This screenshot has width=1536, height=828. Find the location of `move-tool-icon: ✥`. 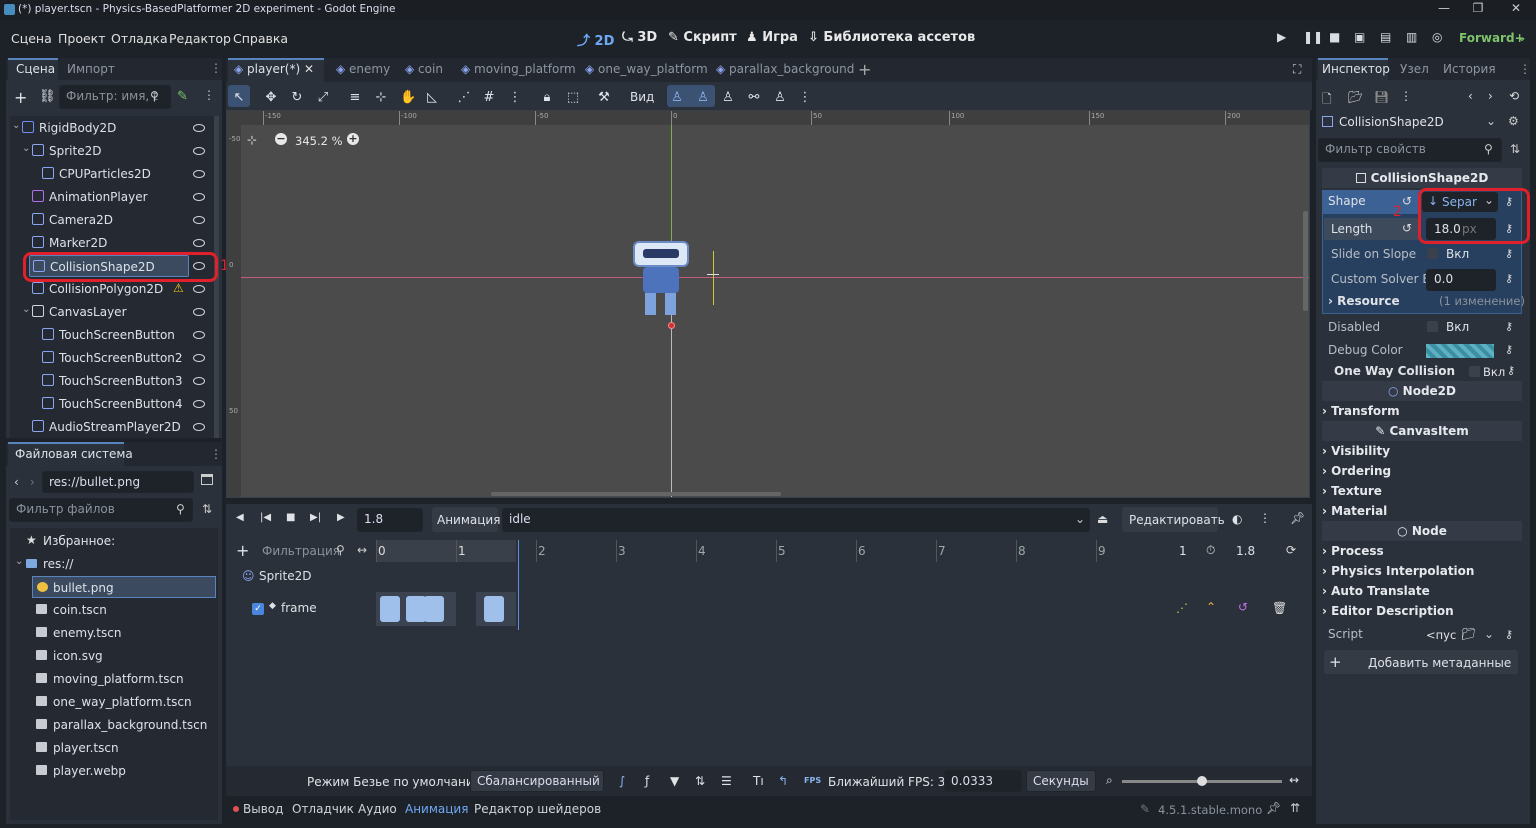

move-tool-icon: ✥ is located at coordinates (271, 98).